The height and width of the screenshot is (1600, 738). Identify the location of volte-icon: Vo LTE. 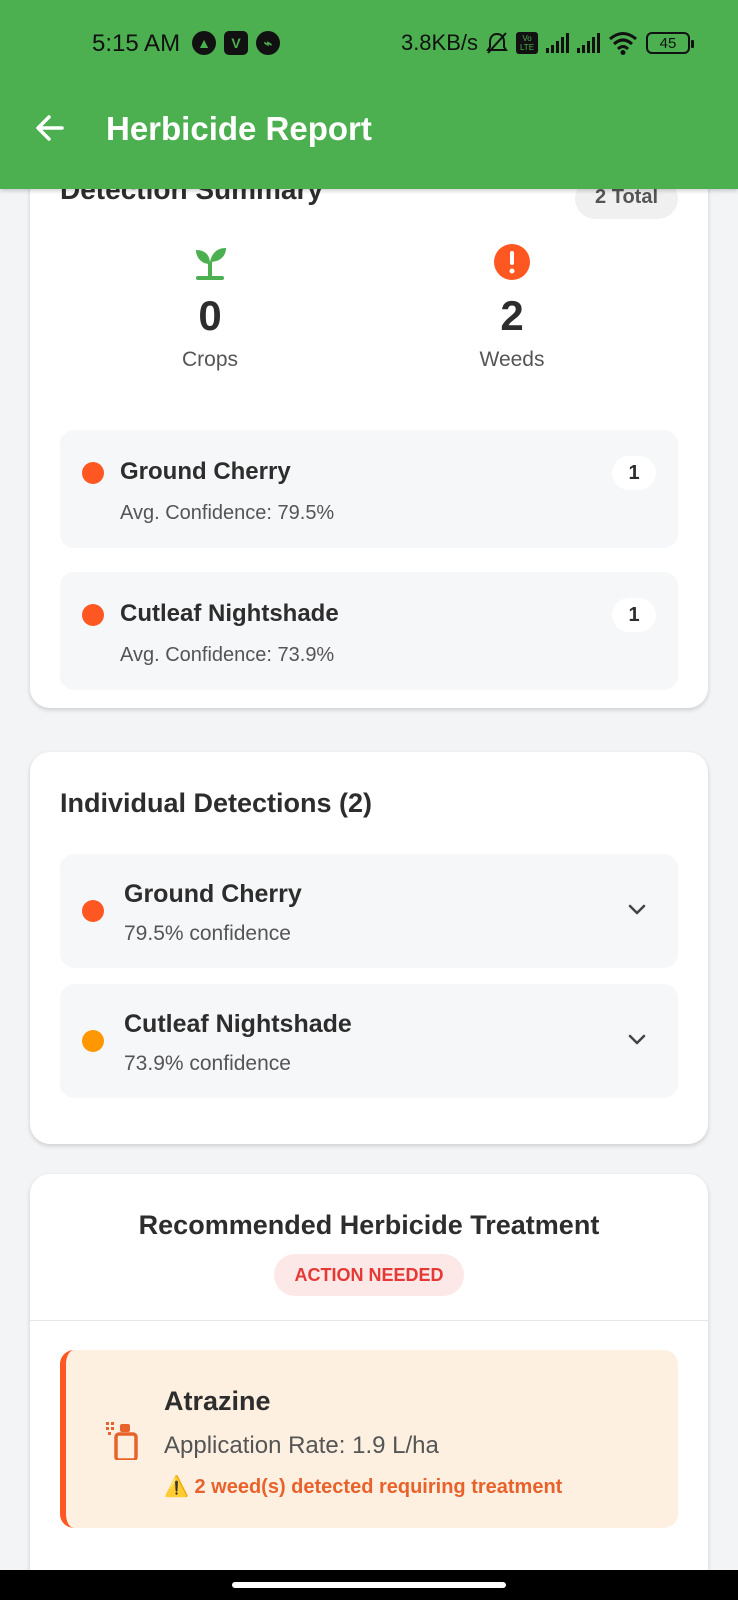
(527, 43).